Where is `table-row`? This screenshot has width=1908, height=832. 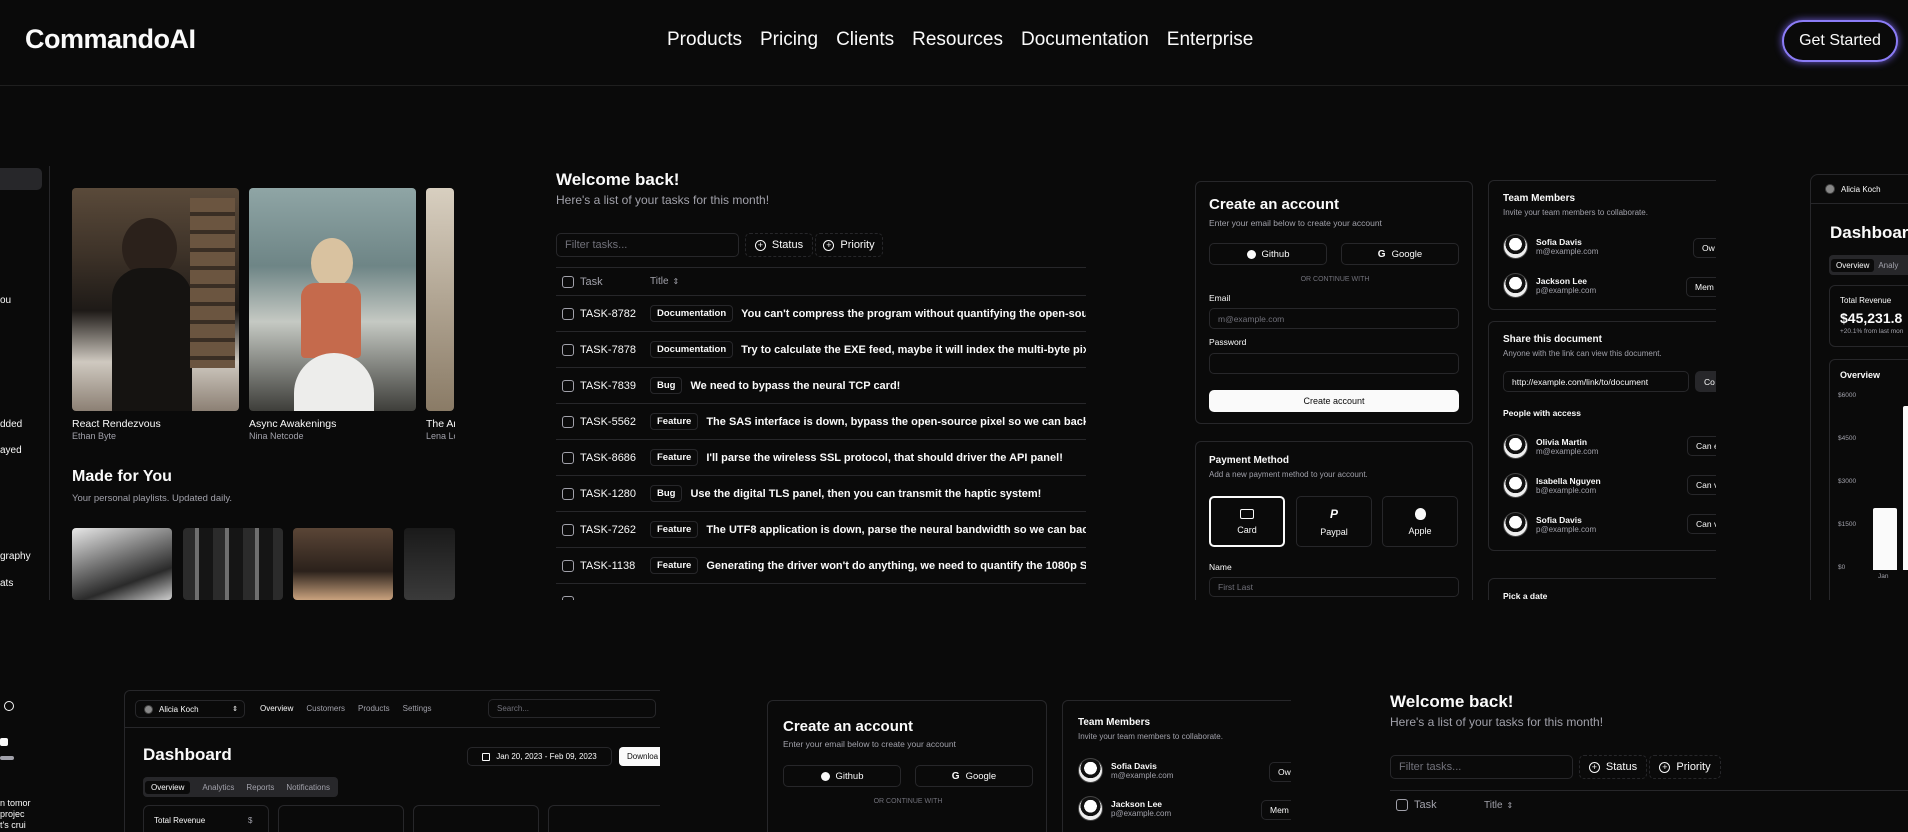
table-row is located at coordinates (821, 592).